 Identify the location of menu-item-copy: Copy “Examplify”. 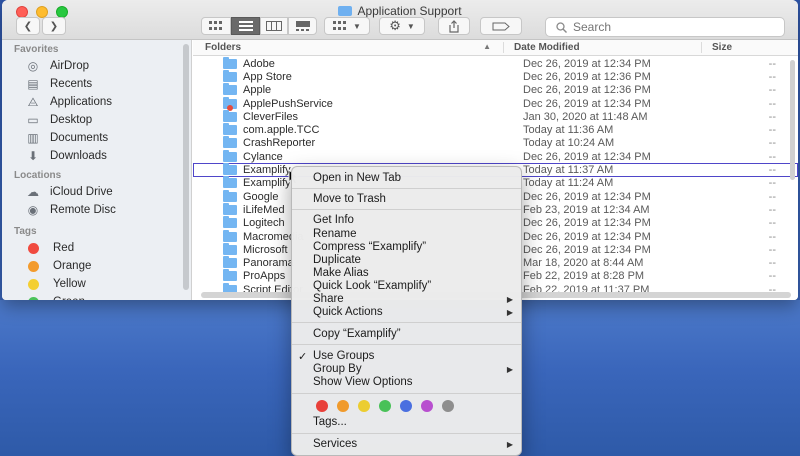
(406, 334).